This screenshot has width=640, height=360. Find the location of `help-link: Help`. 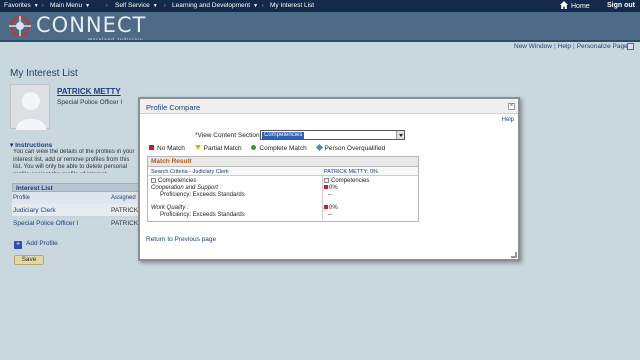

help-link: Help is located at coordinates (564, 46).